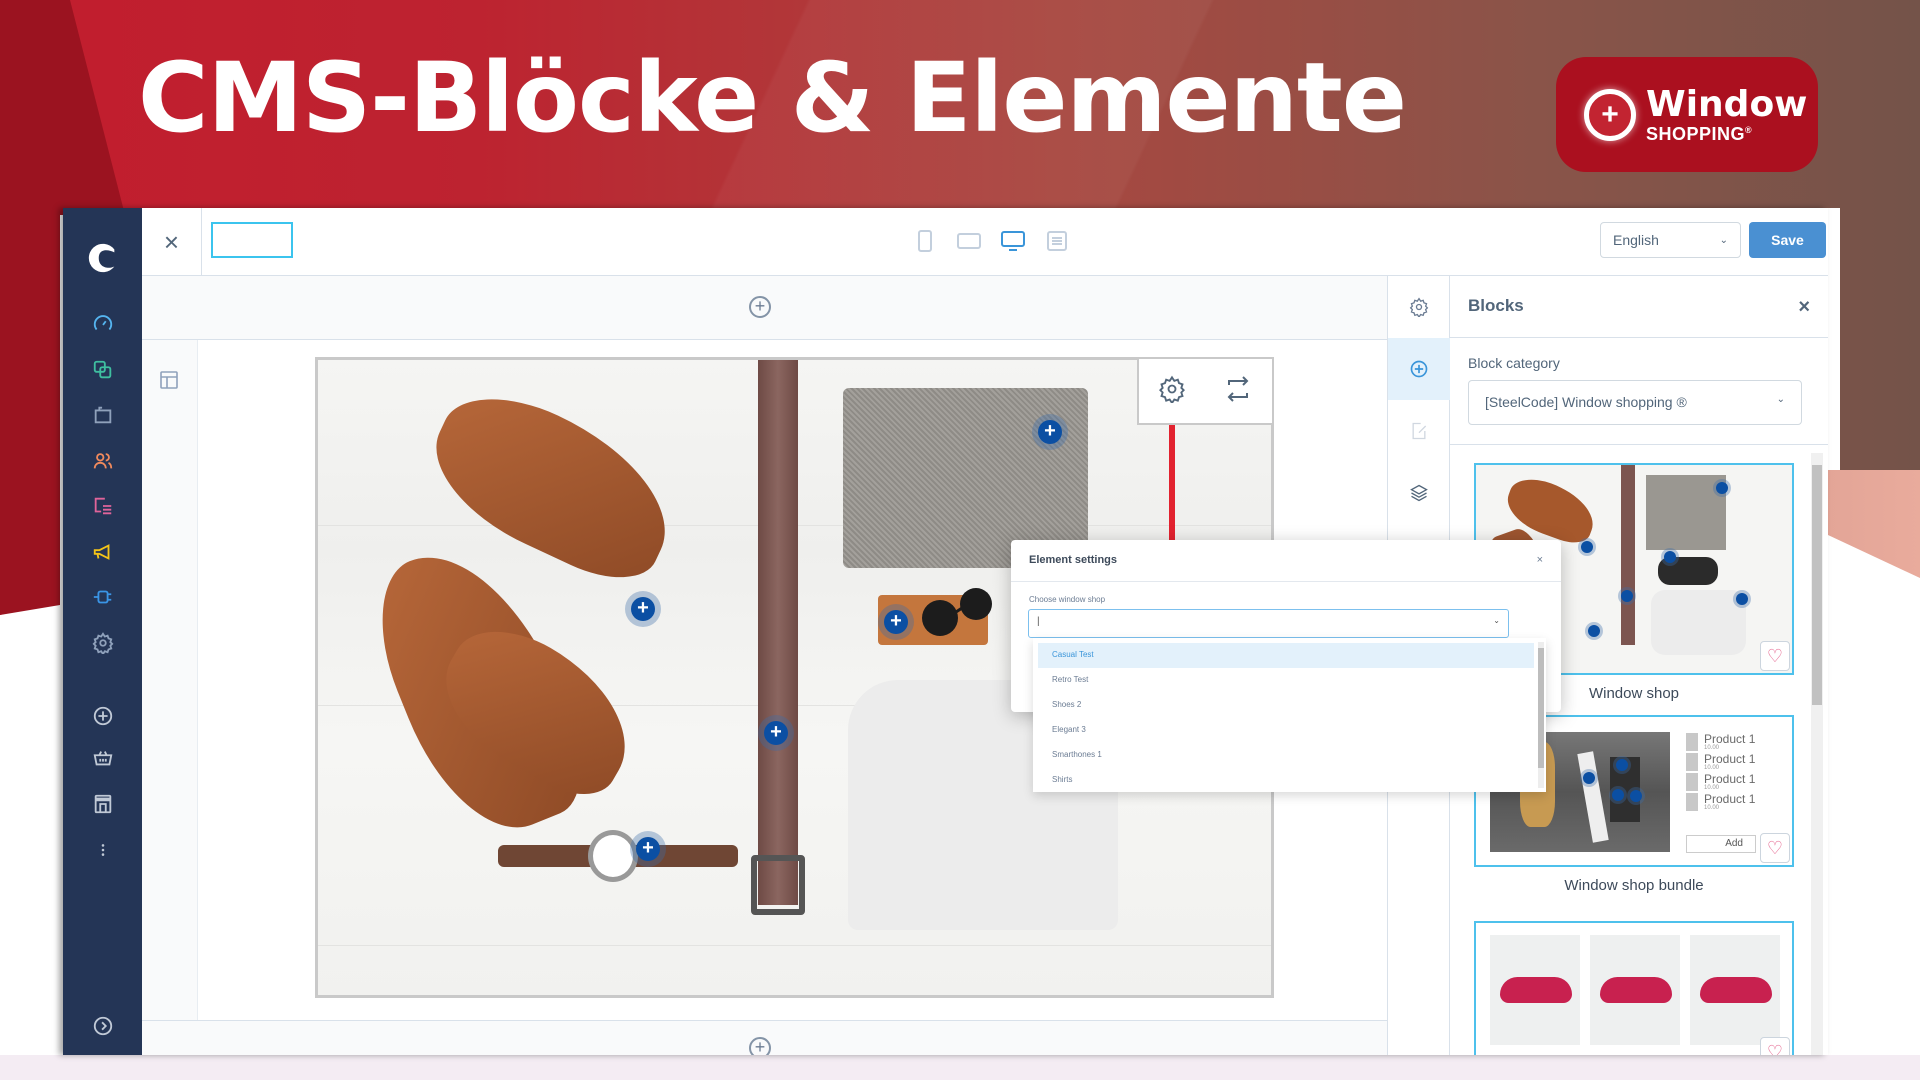 The width and height of the screenshot is (1920, 1080). I want to click on option-retro-test: Retro Test, so click(1286, 680).